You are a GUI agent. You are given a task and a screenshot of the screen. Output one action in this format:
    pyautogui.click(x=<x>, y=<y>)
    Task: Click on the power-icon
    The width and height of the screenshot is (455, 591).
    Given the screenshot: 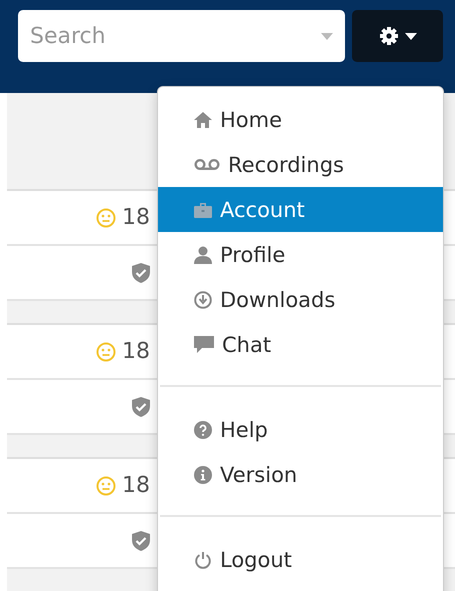 What is the action you would take?
    pyautogui.click(x=203, y=559)
    